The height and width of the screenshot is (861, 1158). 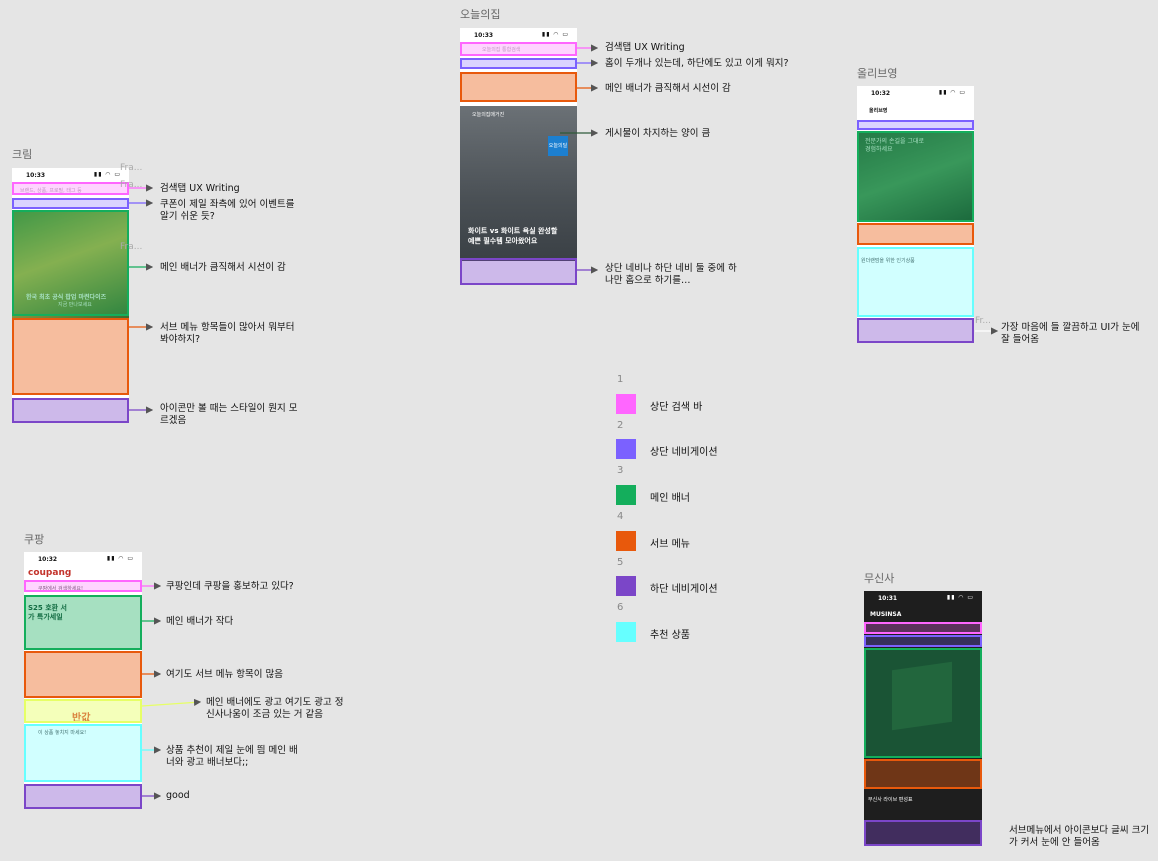 I want to click on note-ohou-nav: 홈이 두개나 있는데, 하단에도 있고 이게 뭐지?, so click(x=697, y=63).